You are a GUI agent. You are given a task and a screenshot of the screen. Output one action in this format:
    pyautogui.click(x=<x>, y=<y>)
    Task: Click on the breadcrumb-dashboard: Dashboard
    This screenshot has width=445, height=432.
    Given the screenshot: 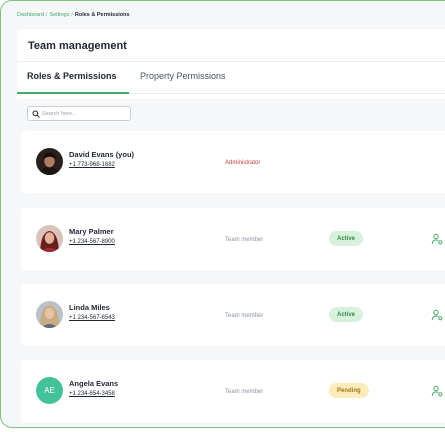 What is the action you would take?
    pyautogui.click(x=30, y=15)
    